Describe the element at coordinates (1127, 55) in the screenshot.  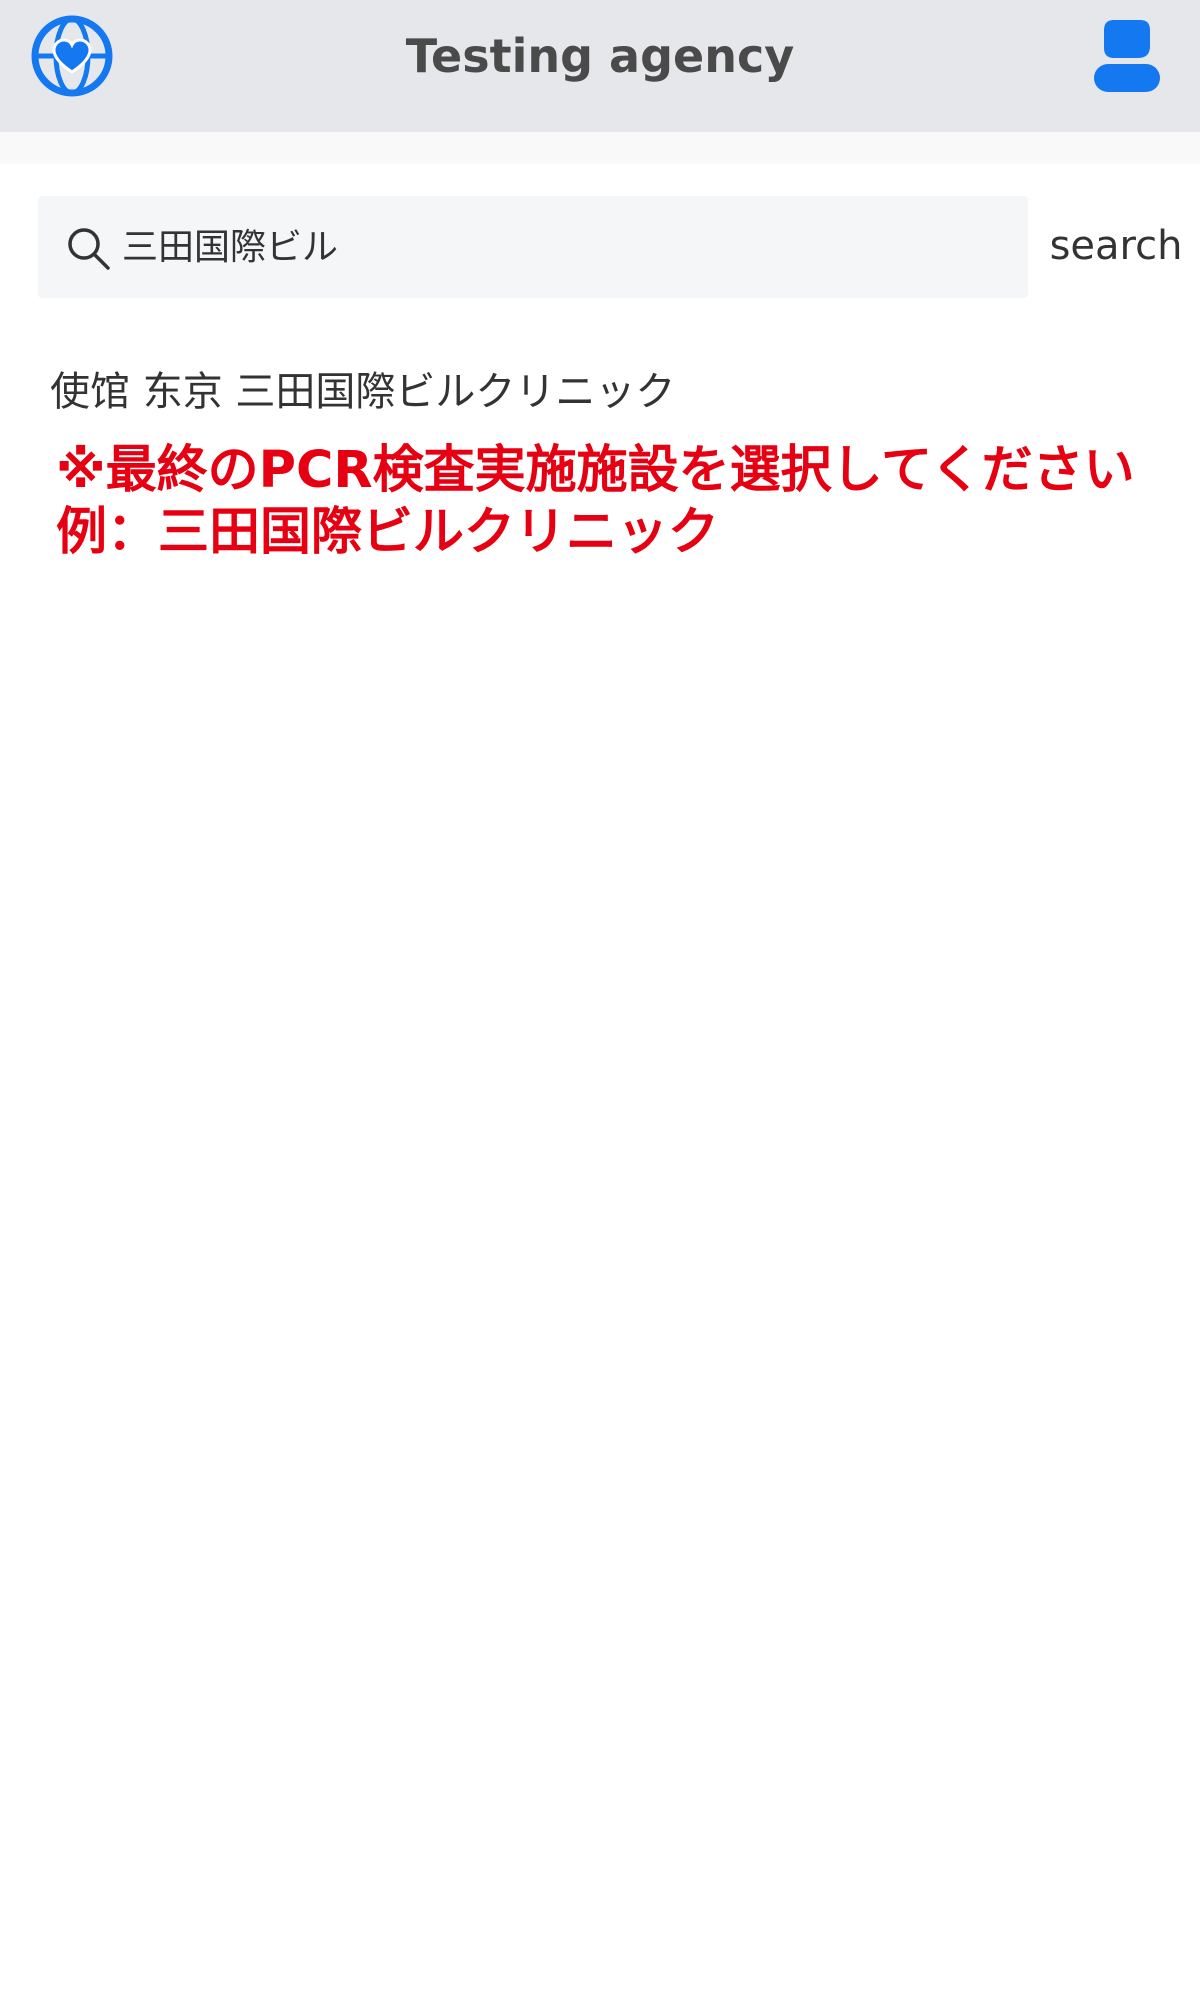
I see `user-profile-icon` at that location.